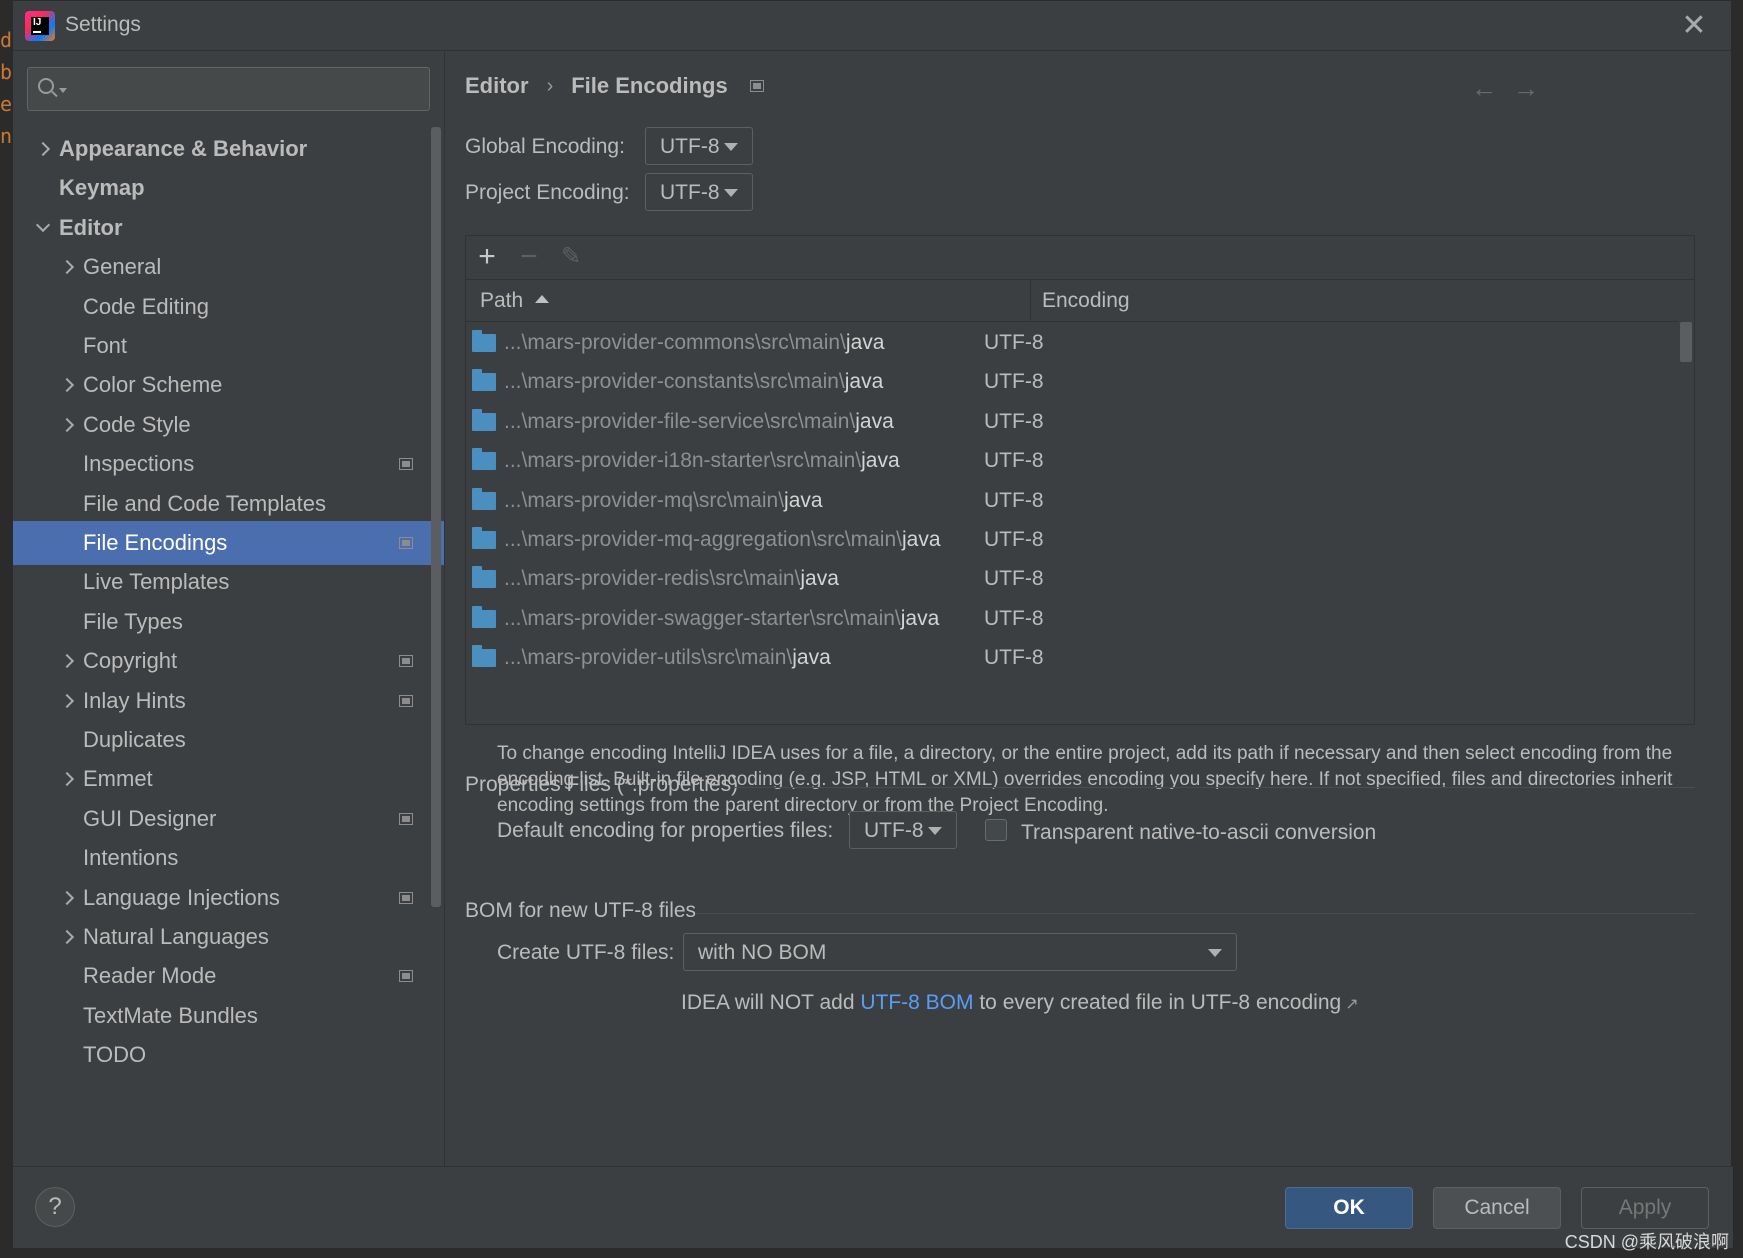 The height and width of the screenshot is (1258, 1743). What do you see at coordinates (228, 582) in the screenshot?
I see `sidebar-item: Live Templates` at bounding box center [228, 582].